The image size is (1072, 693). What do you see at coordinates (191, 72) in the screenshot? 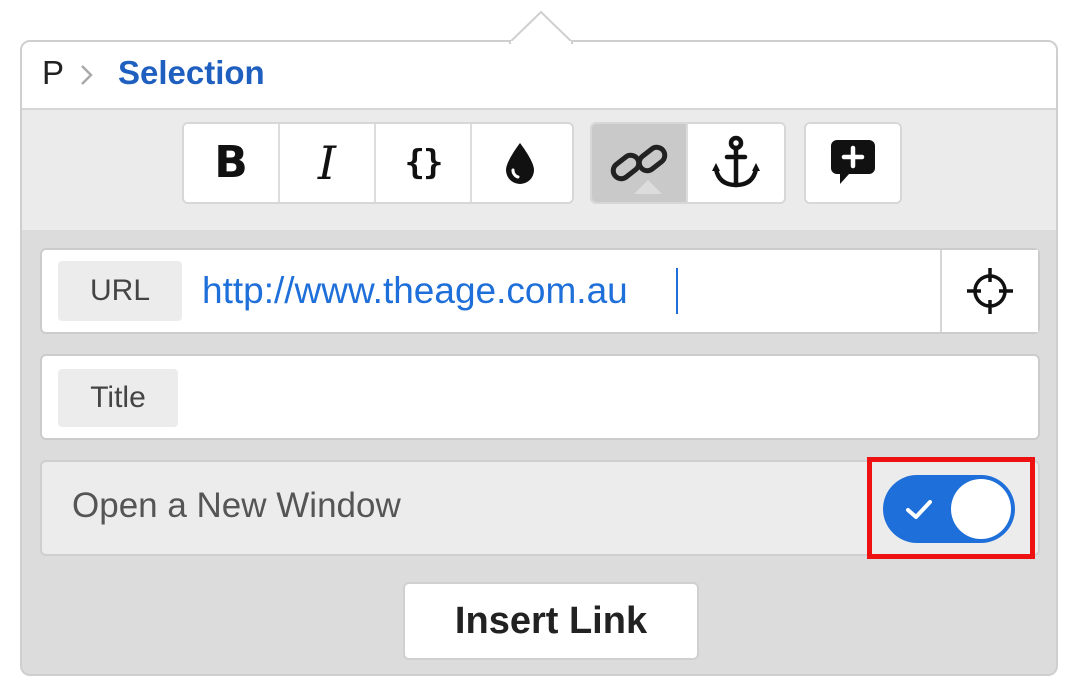
I see `breadcrumb-current: Selection` at bounding box center [191, 72].